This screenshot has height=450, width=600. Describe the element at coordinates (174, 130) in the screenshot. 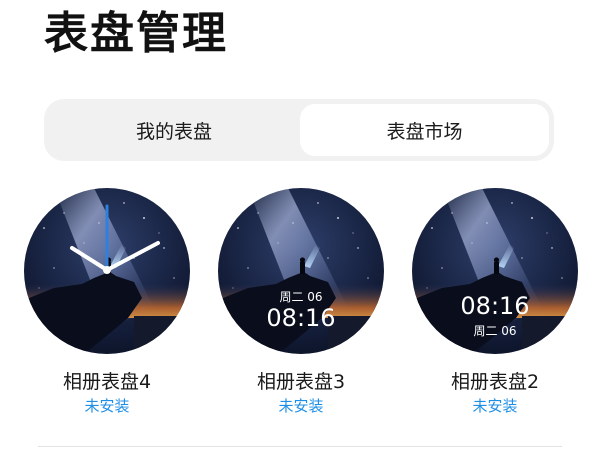

I see `tab-my-faces: 我的表盘` at that location.